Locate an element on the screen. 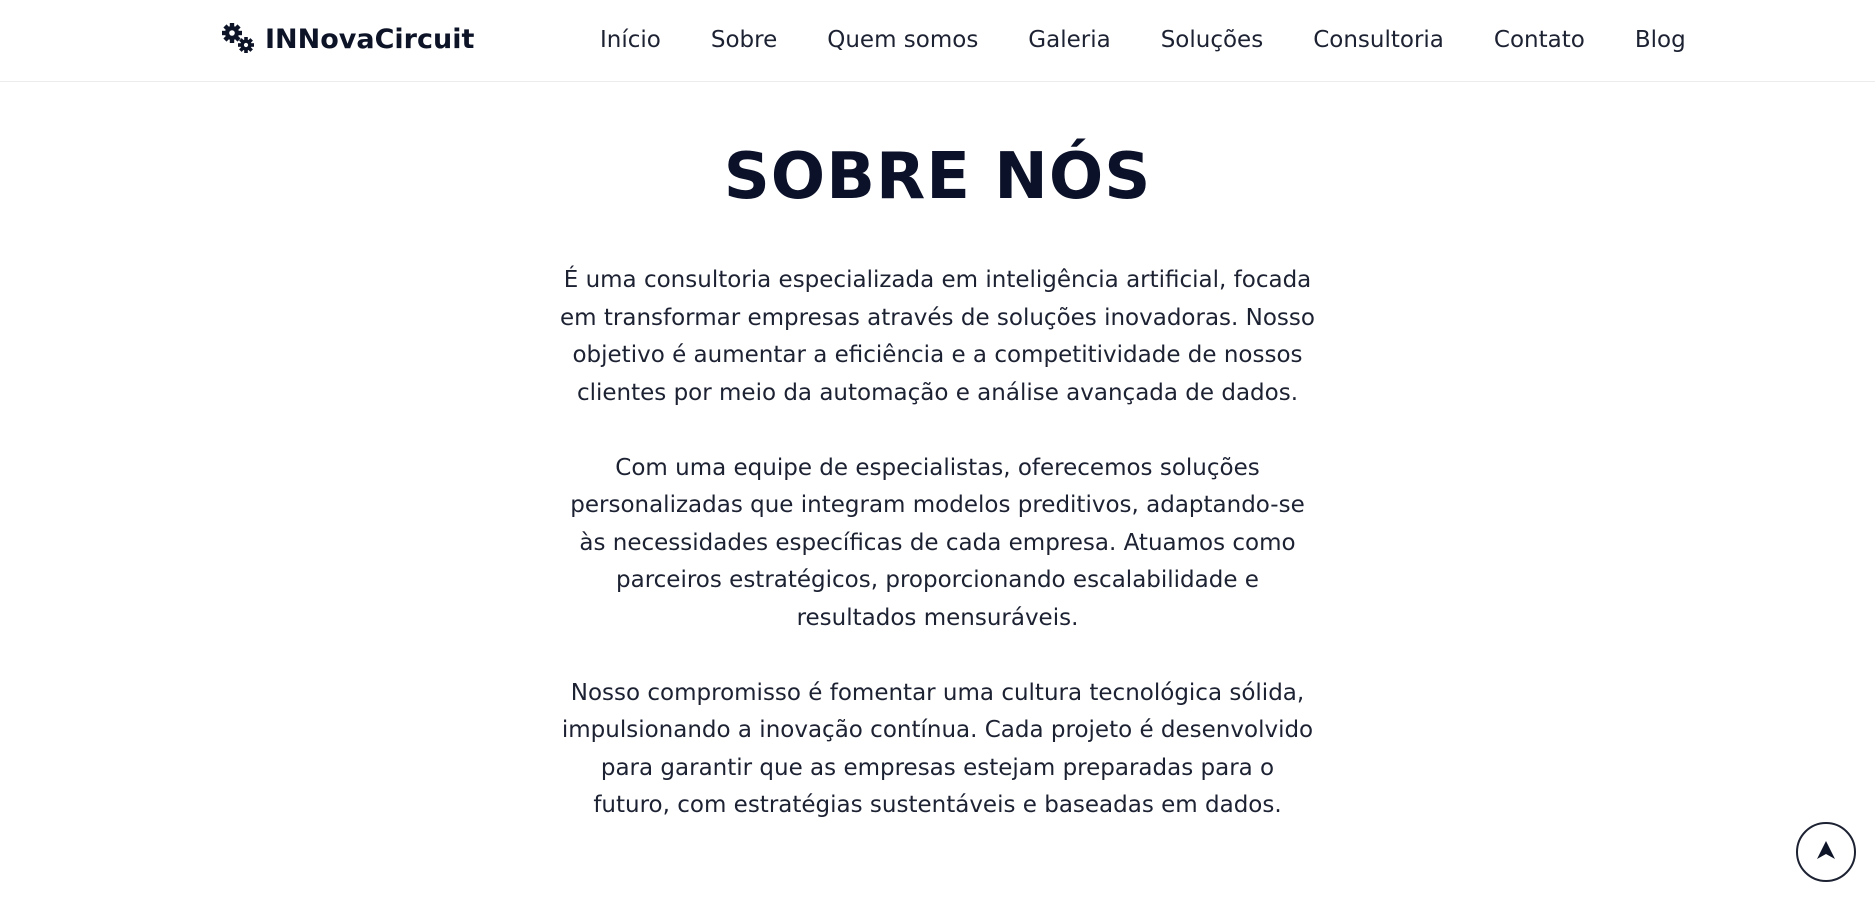 This screenshot has height=900, width=1875. gears-icon is located at coordinates (239, 39).